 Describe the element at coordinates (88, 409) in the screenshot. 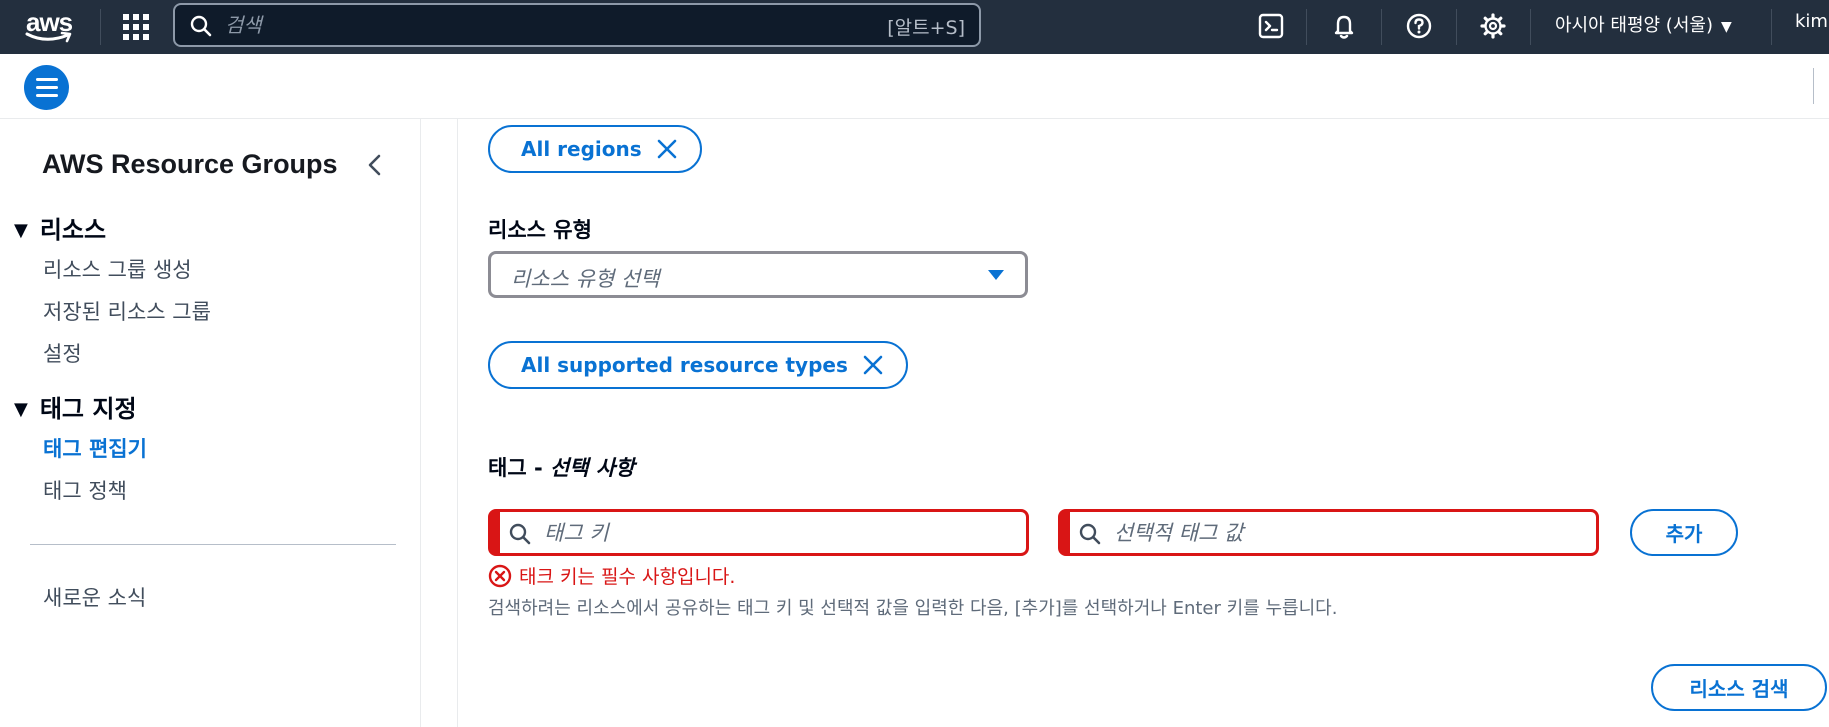

I see `section-tagging-label: 태그 지정` at that location.